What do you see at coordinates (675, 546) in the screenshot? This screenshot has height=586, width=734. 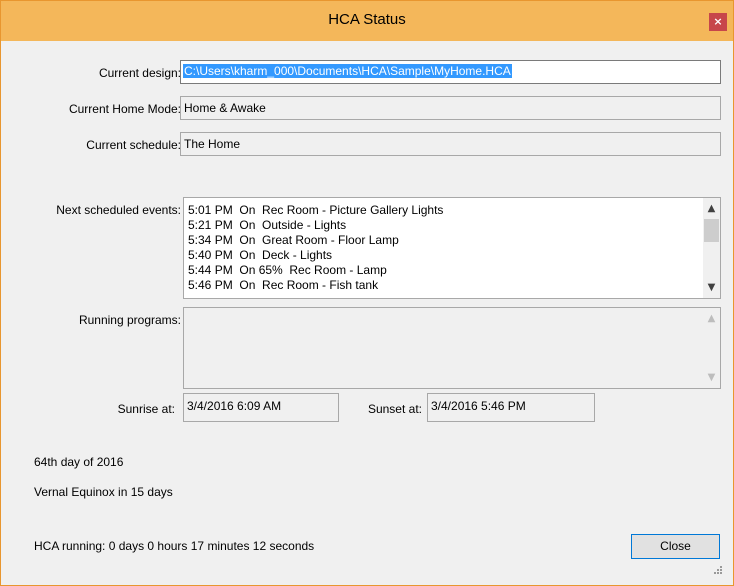 I see `close-button: Close` at bounding box center [675, 546].